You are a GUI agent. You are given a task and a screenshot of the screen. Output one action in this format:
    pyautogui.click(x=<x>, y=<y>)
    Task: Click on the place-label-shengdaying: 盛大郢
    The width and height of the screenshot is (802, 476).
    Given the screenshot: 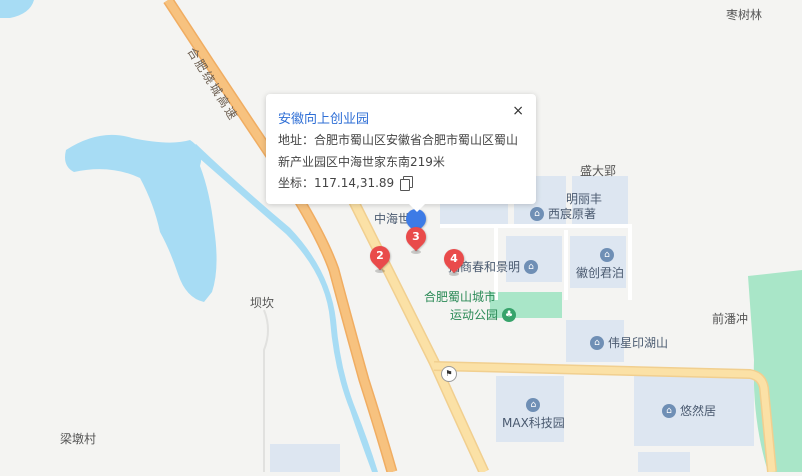 What is the action you would take?
    pyautogui.click(x=598, y=171)
    